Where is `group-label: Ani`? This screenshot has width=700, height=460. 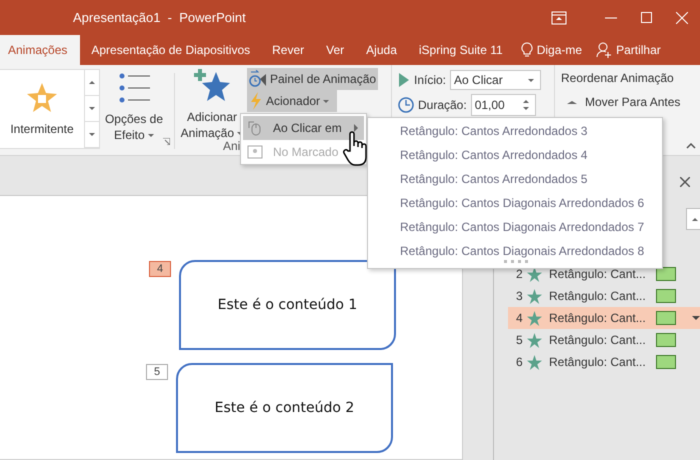
group-label: Ani is located at coordinates (231, 146).